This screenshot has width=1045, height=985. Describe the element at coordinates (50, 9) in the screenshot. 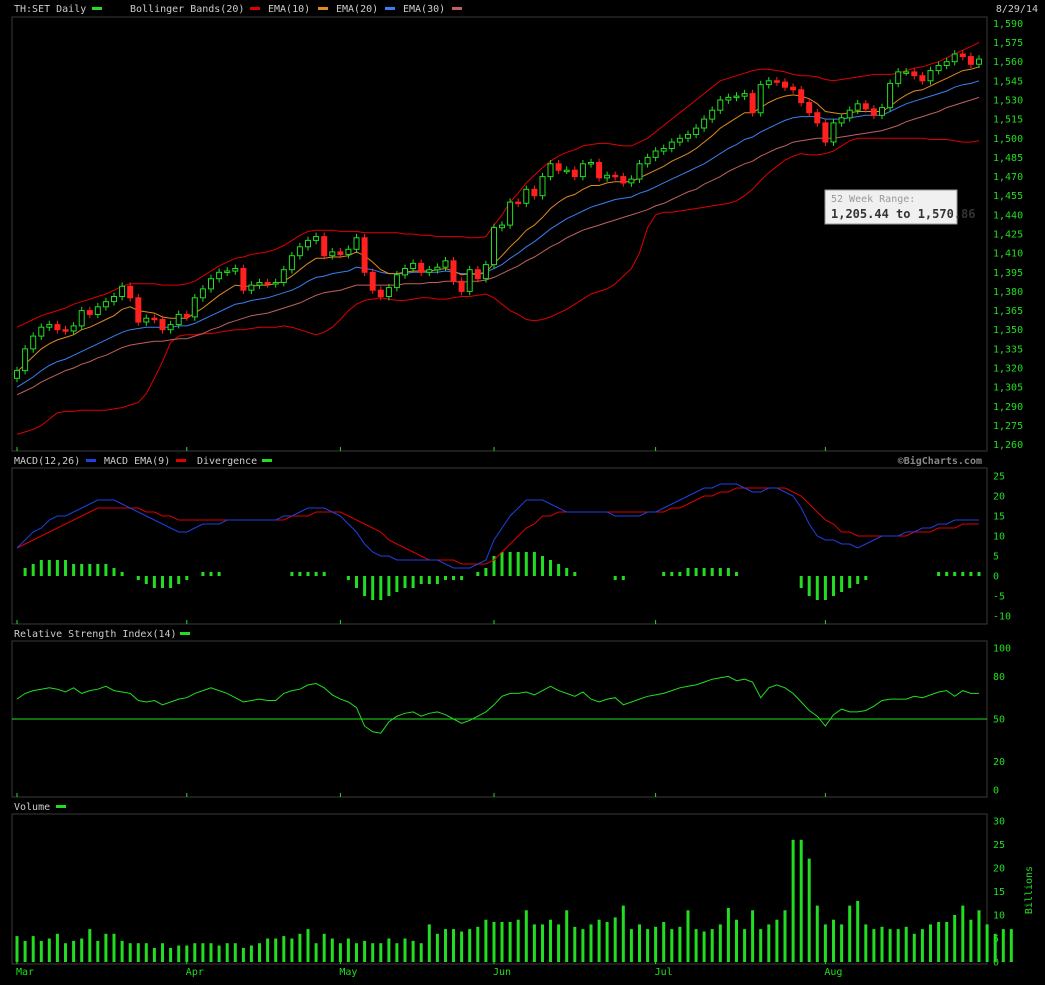

I see `ticker-label: TH:SET Daily` at that location.